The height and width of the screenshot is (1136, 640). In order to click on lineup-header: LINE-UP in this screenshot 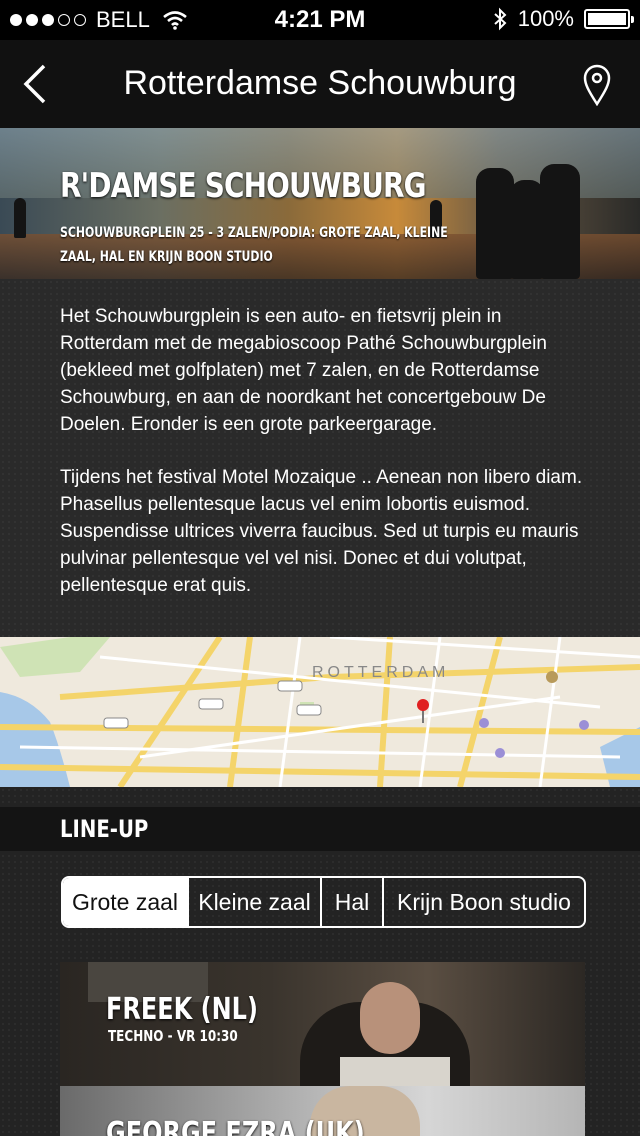, I will do `click(320, 829)`.